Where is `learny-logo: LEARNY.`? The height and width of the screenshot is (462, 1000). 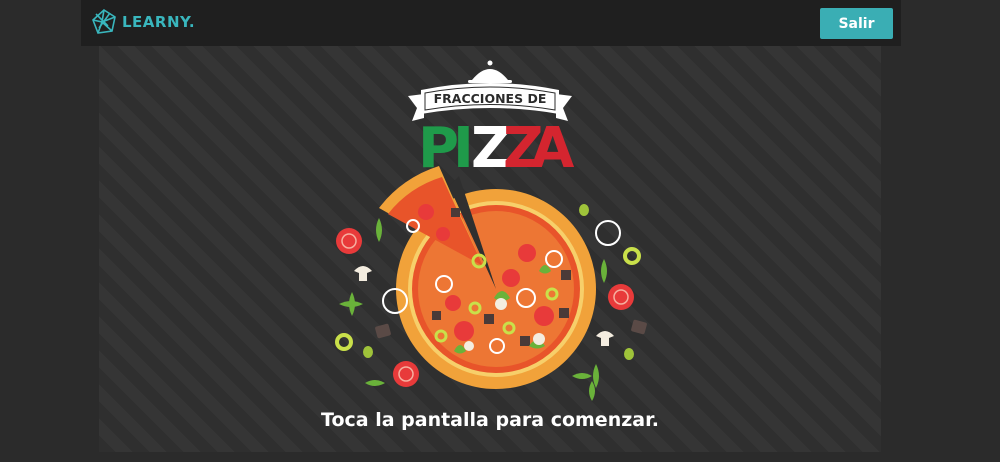
learny-logo: LEARNY. is located at coordinates (142, 22).